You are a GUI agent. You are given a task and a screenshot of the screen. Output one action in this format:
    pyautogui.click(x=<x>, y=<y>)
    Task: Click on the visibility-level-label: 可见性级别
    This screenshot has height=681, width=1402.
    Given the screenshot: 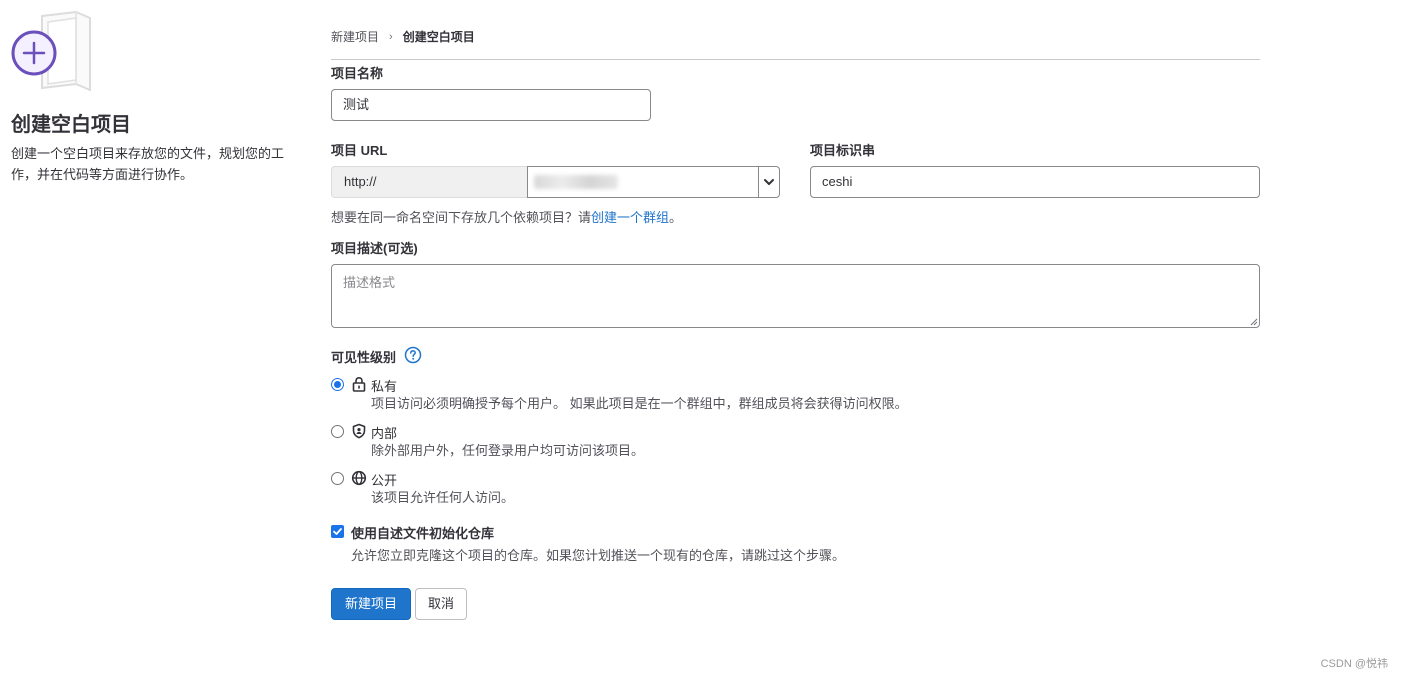 What is the action you would take?
    pyautogui.click(x=364, y=357)
    